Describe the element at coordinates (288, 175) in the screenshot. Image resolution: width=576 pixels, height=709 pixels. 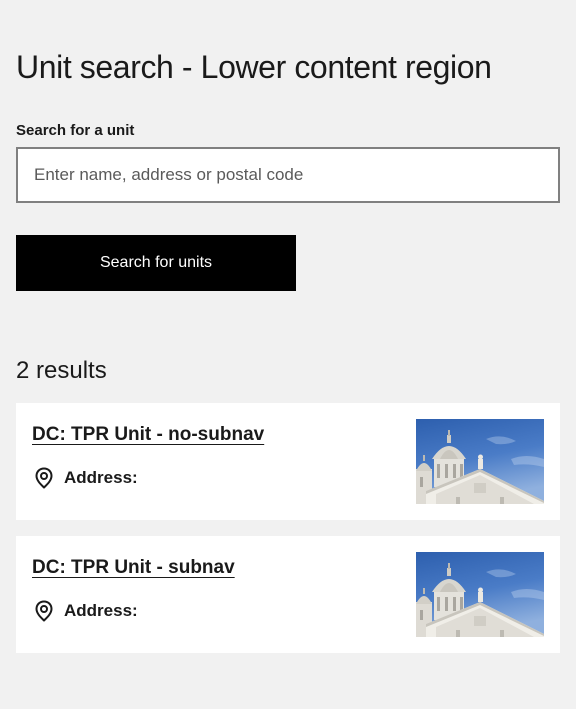
I see `search-input` at that location.